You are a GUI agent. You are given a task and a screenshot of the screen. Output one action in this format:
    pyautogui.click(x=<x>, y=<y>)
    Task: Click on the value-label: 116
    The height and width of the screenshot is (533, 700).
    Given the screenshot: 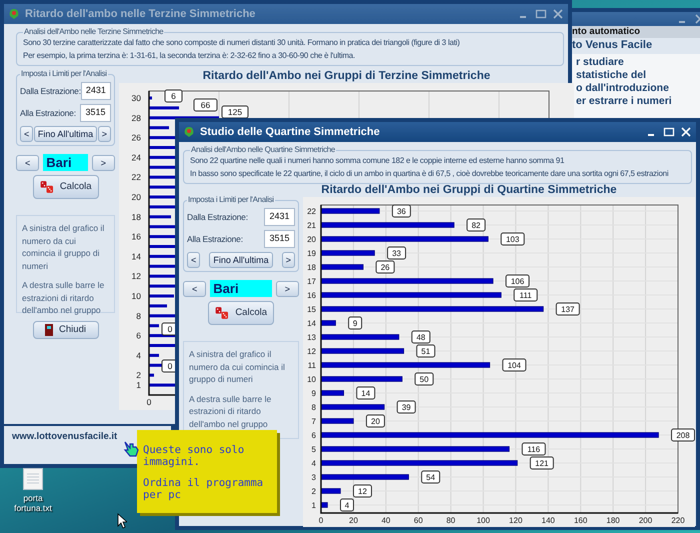 What is the action you would take?
    pyautogui.click(x=534, y=449)
    